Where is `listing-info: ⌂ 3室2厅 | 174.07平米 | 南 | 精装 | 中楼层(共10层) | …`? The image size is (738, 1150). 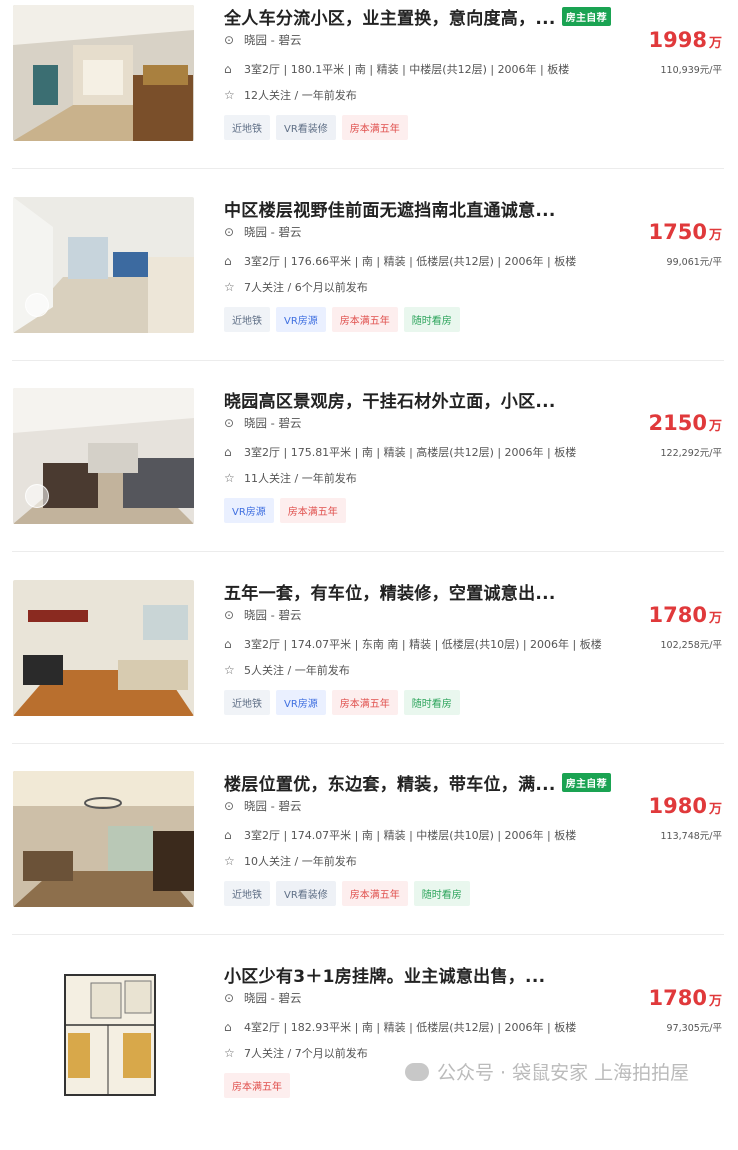 listing-info: ⌂ 3室2厅 | 174.07平米 | 南 | 精装 | 中楼层(共10层) | … is located at coordinates (400, 835).